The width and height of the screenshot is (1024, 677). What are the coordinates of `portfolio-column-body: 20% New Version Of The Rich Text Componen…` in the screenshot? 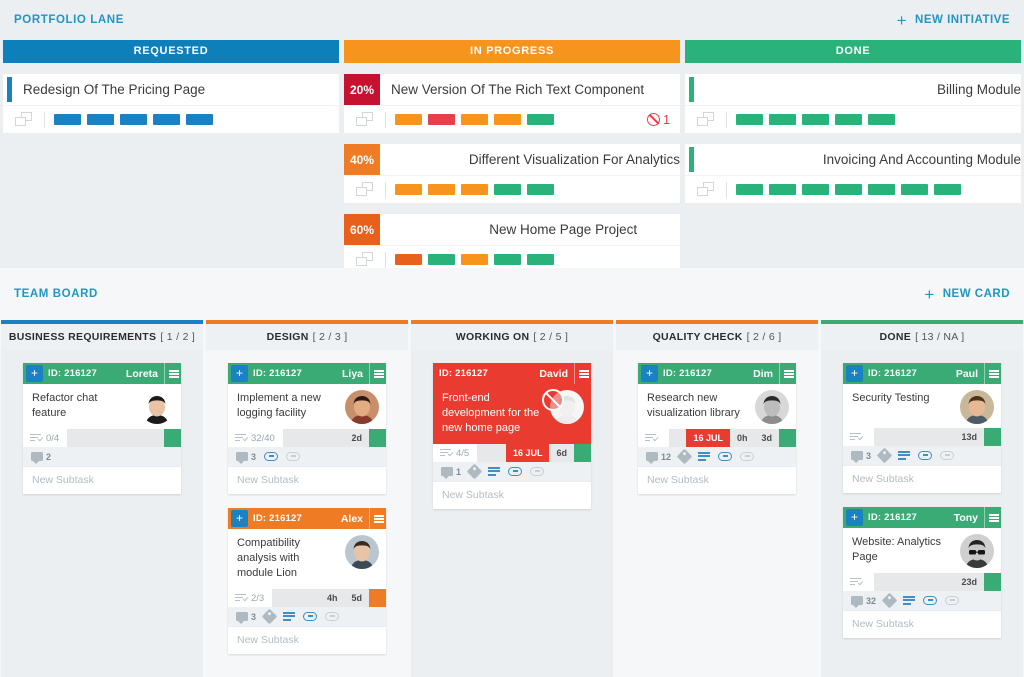 It's located at (512, 168).